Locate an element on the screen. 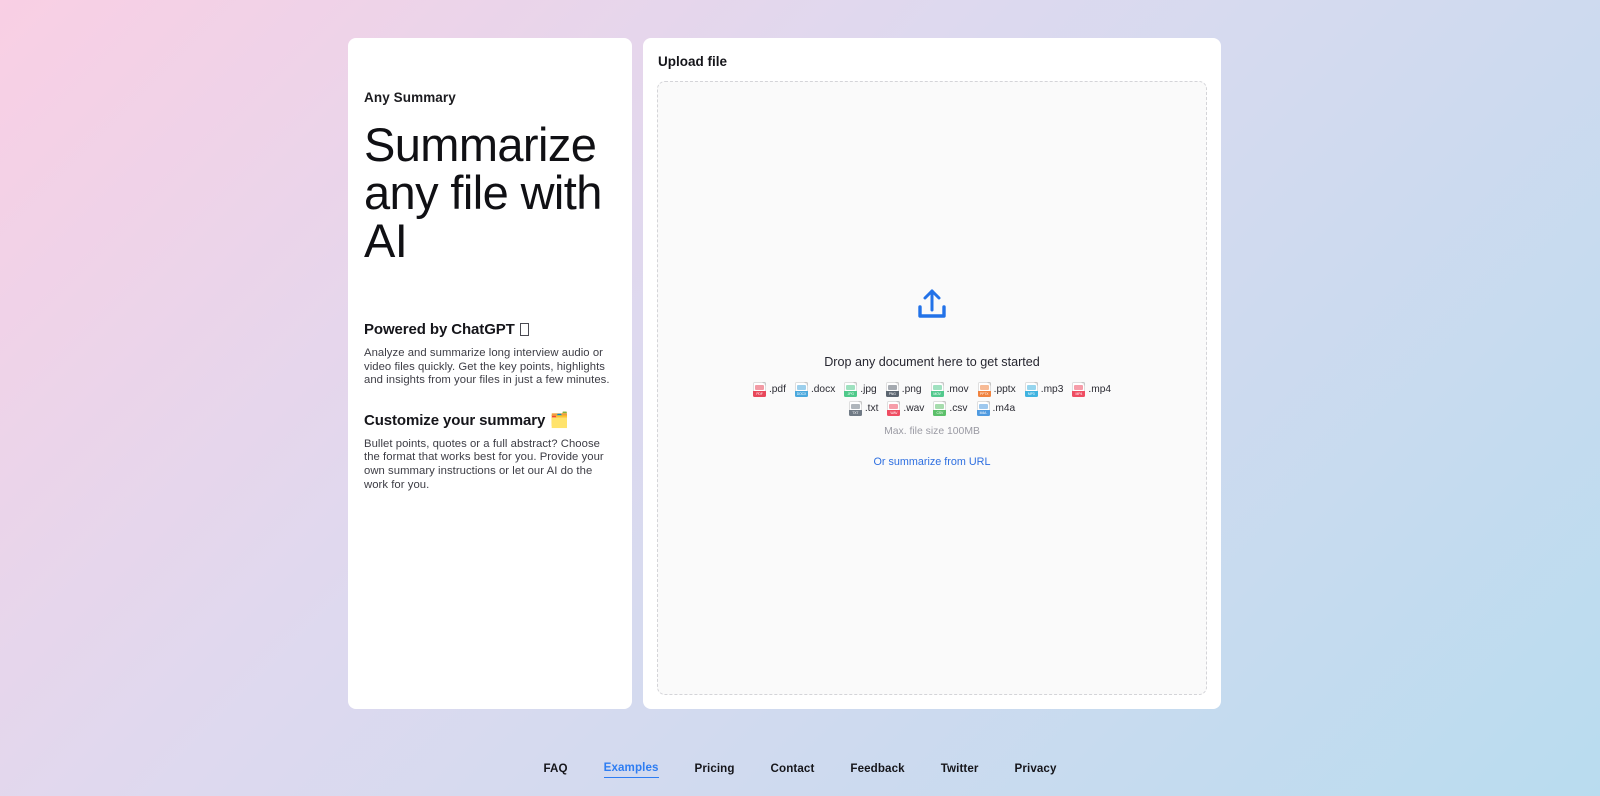 The width and height of the screenshot is (1600, 796). filetype-chip: TXT .txt is located at coordinates (863, 408).